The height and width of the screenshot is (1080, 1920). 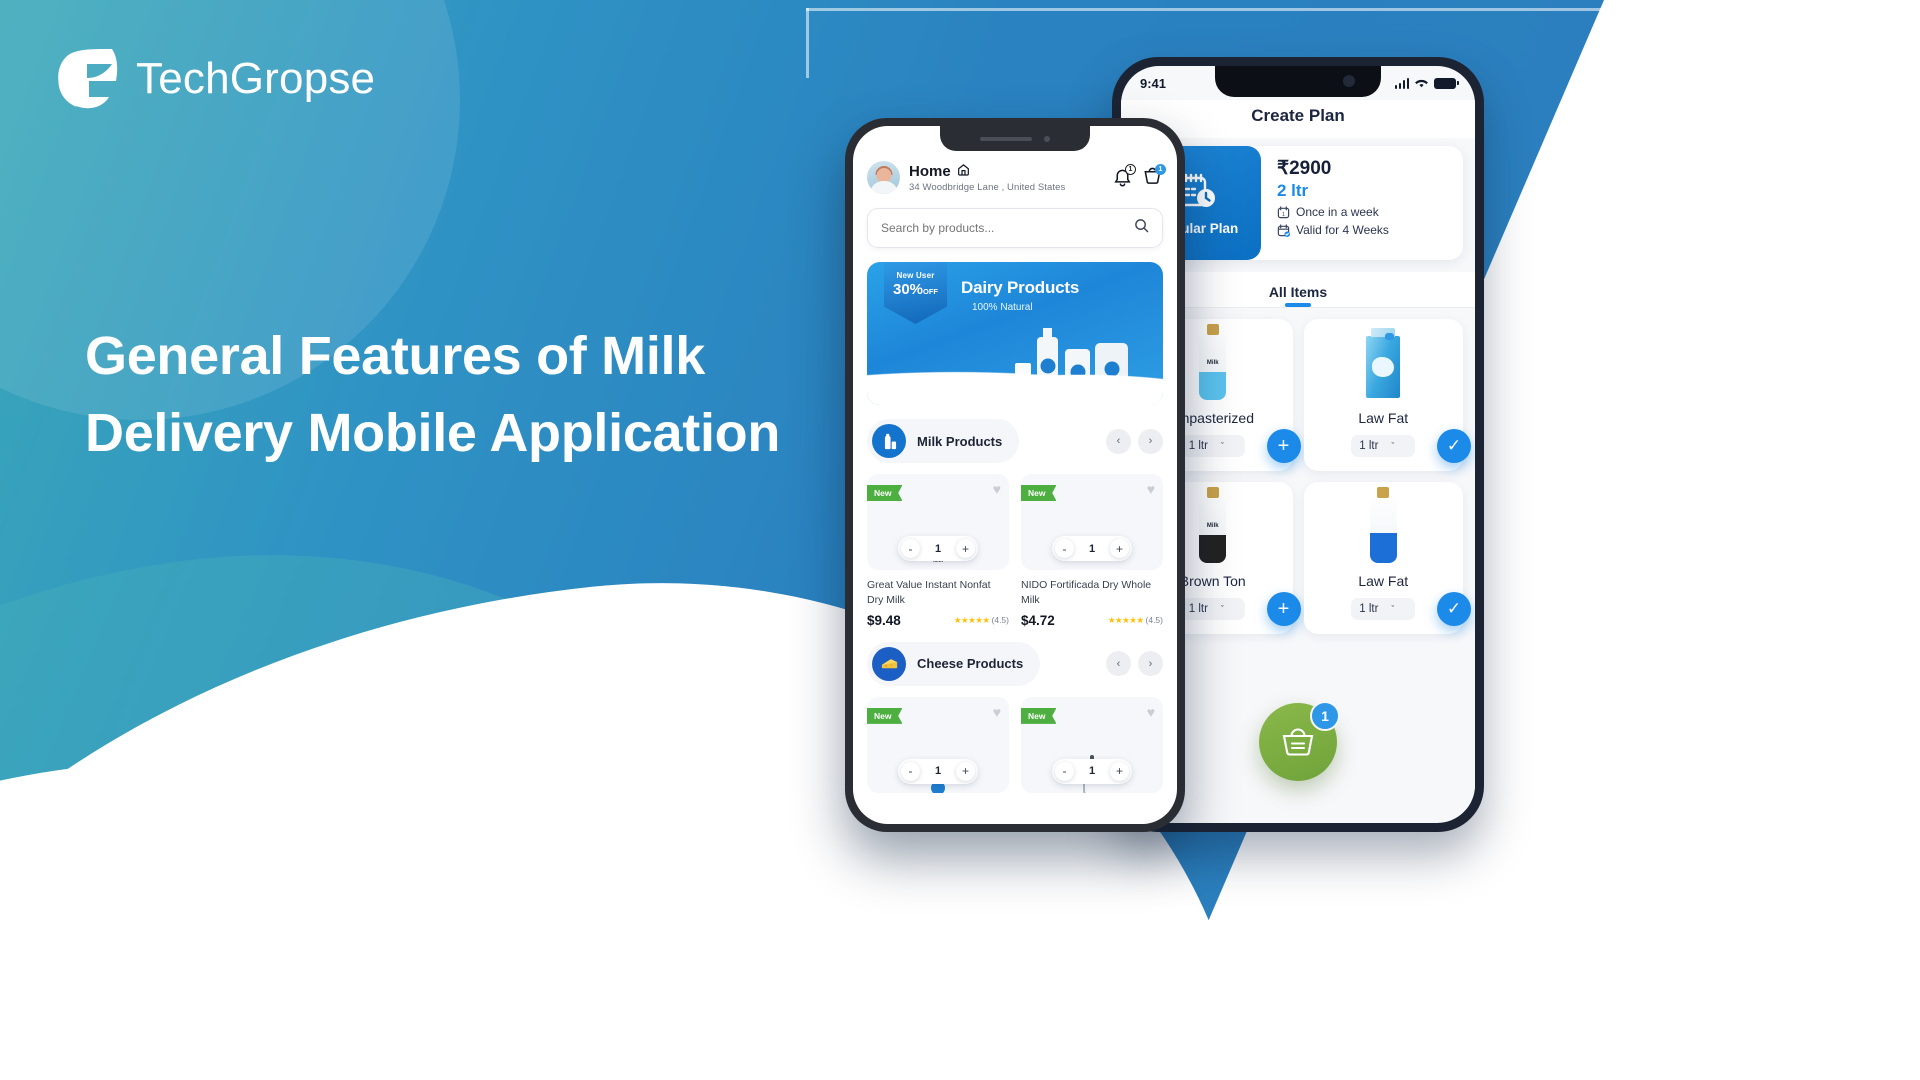 What do you see at coordinates (1015, 138) in the screenshot?
I see `phone-notch` at bounding box center [1015, 138].